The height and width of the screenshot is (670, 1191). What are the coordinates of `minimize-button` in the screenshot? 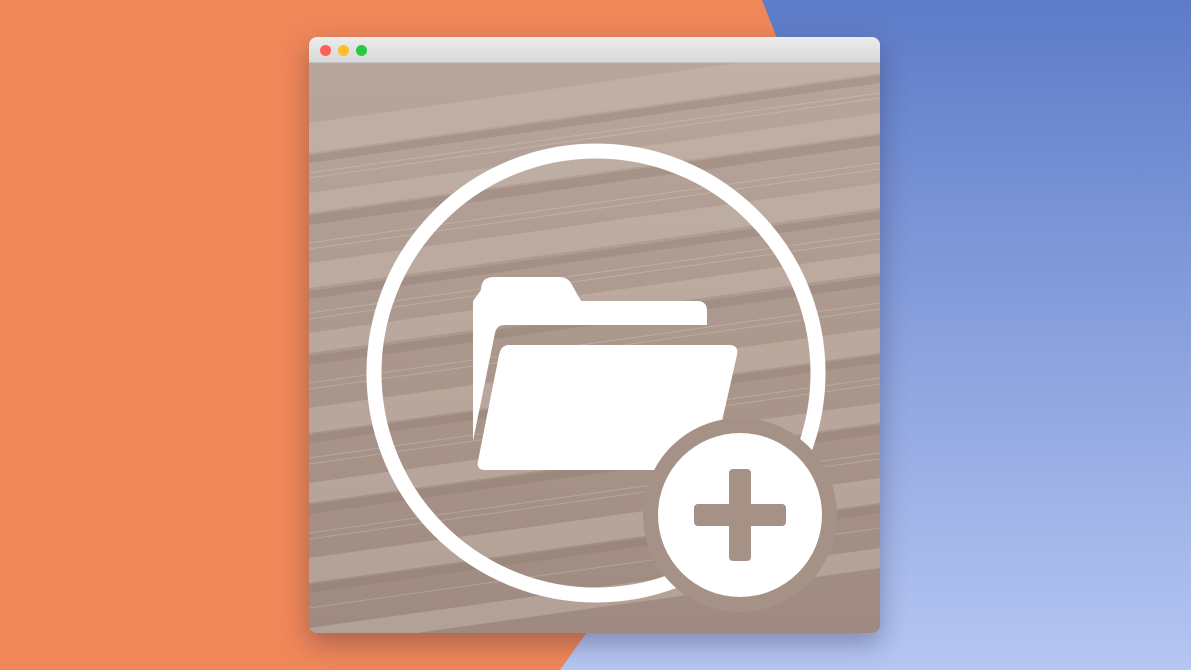 It's located at (343, 50).